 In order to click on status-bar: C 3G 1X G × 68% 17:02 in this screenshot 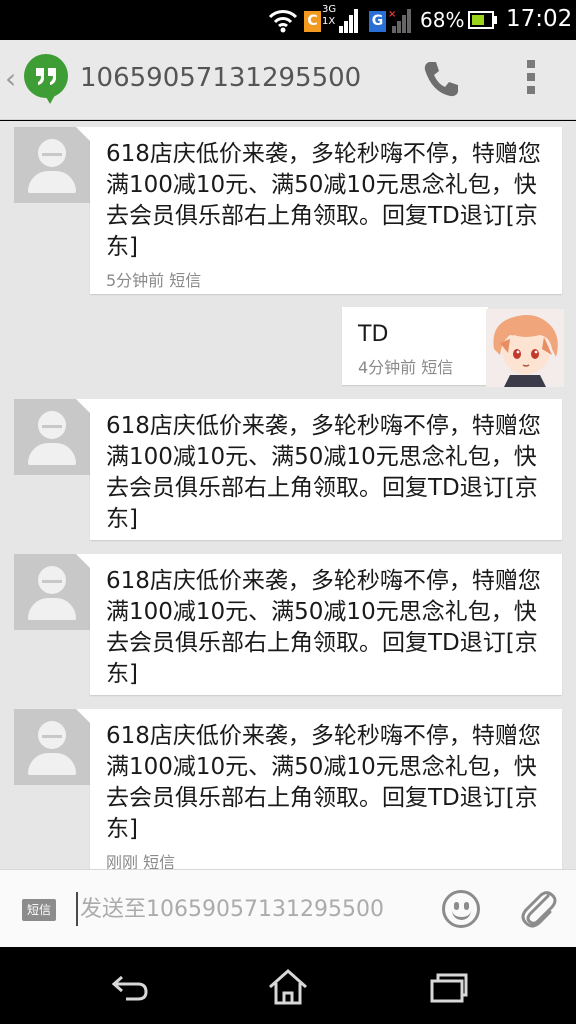, I will do `click(288, 20)`.